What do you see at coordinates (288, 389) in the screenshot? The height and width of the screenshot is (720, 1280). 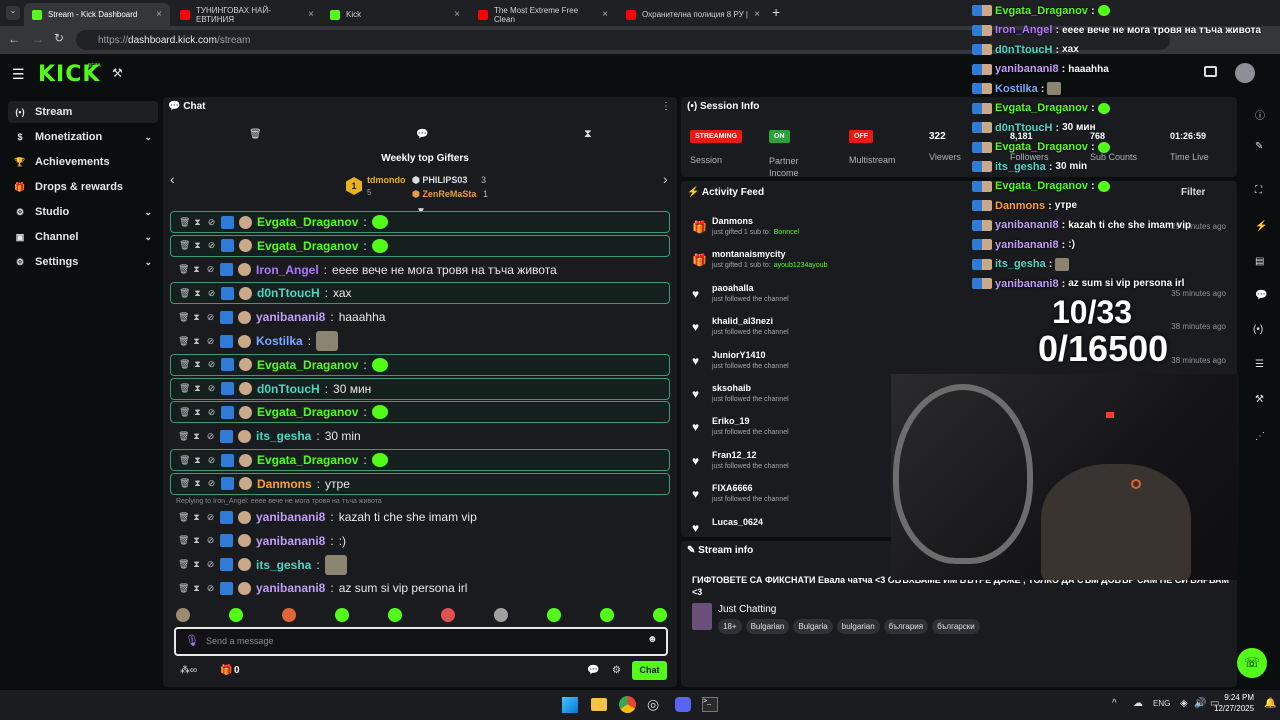 I see `chat-username: d0nTtoucH` at bounding box center [288, 389].